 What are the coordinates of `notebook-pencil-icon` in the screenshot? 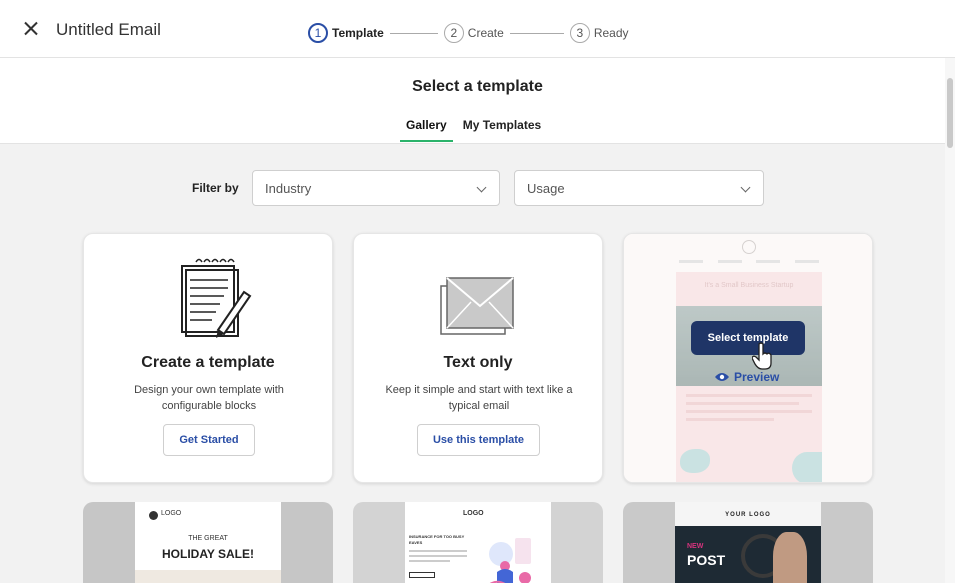 It's located at (216, 298).